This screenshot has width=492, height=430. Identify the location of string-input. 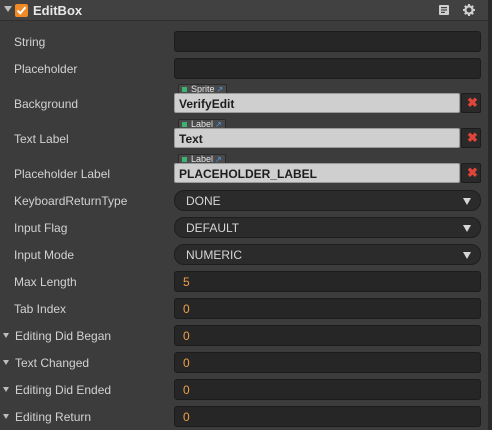
(327, 41).